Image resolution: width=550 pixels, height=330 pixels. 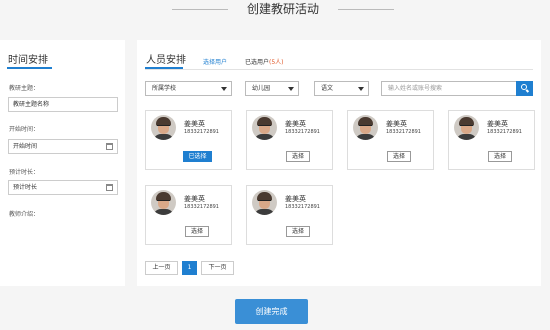 I want to click on duration-input: 预计时长, so click(x=63, y=187).